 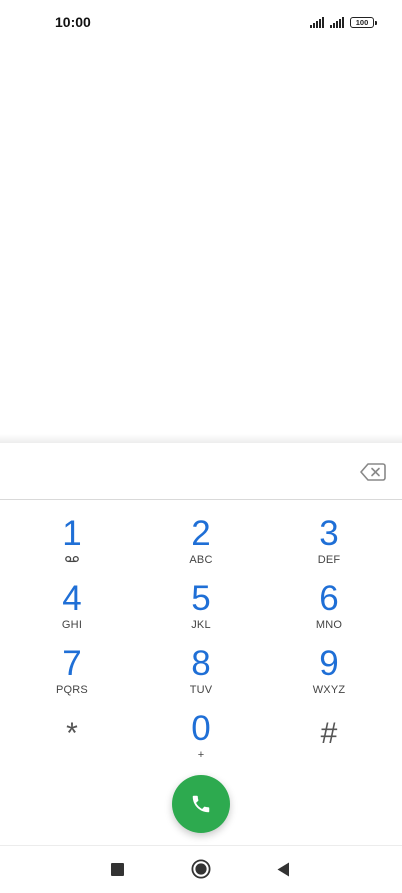 I want to click on triangle-back-icon, so click(x=283, y=869).